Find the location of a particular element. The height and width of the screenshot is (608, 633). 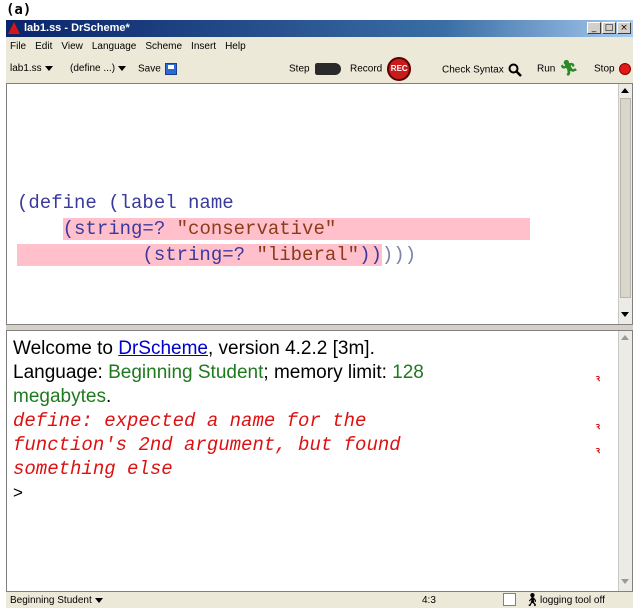

magnifier-icon is located at coordinates (515, 70).